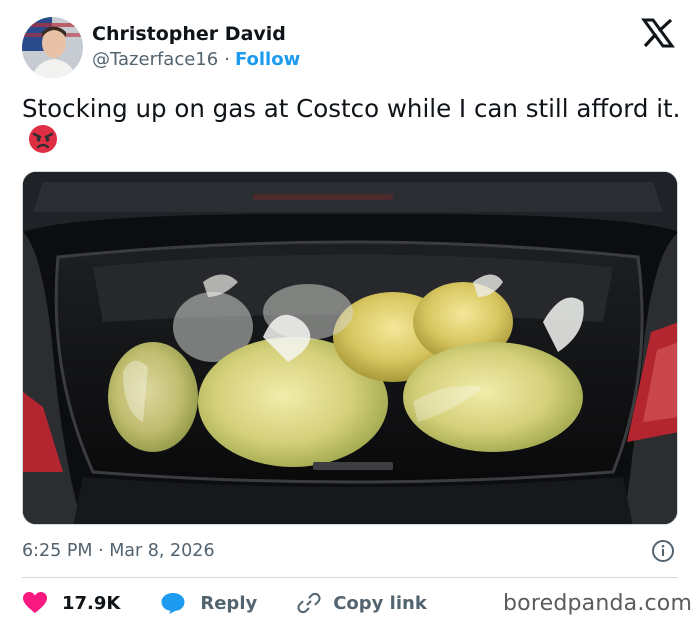 The height and width of the screenshot is (629, 700). I want to click on divider, so click(350, 577).